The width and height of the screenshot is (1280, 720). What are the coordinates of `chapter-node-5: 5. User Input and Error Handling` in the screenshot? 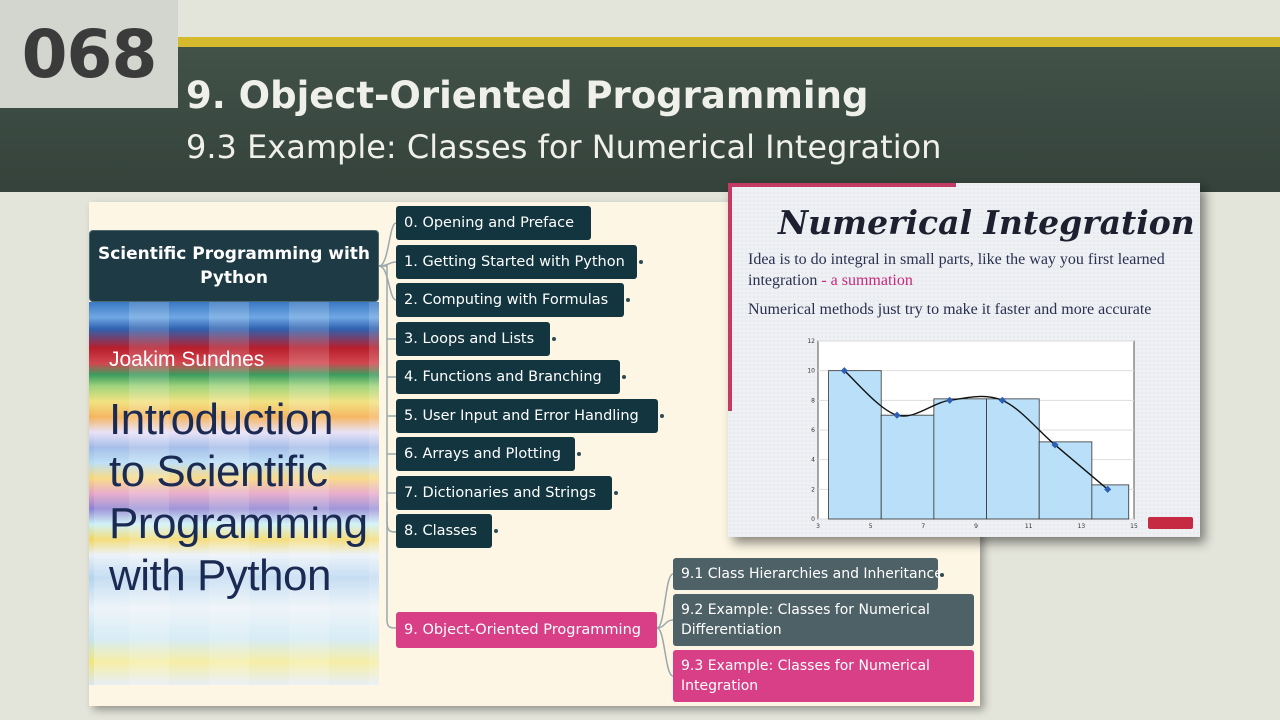 It's located at (527, 416).